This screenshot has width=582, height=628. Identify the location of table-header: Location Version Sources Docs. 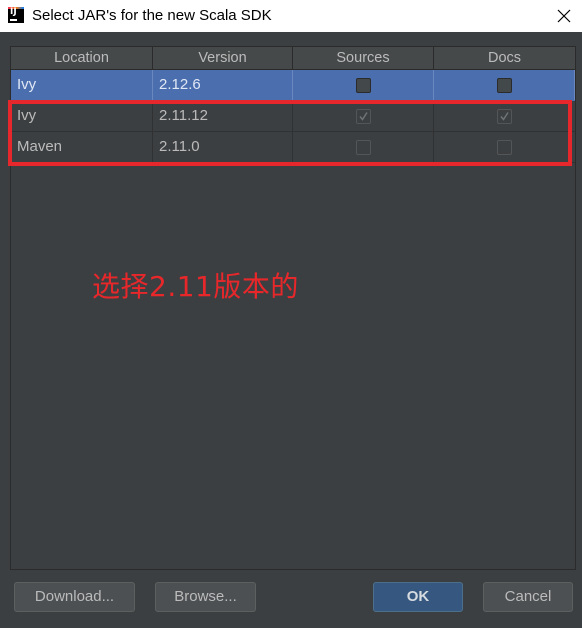
(293, 58).